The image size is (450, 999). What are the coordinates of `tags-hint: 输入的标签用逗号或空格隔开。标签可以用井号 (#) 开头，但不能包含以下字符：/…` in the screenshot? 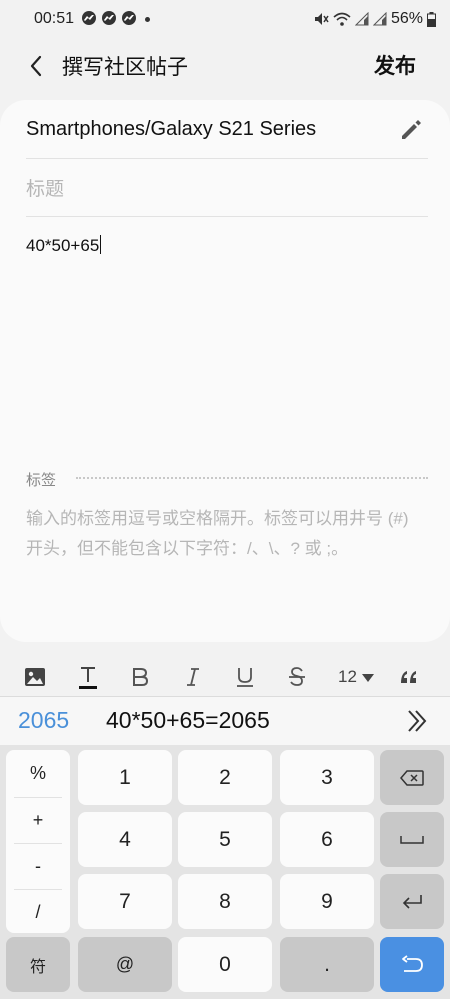 It's located at (217, 533).